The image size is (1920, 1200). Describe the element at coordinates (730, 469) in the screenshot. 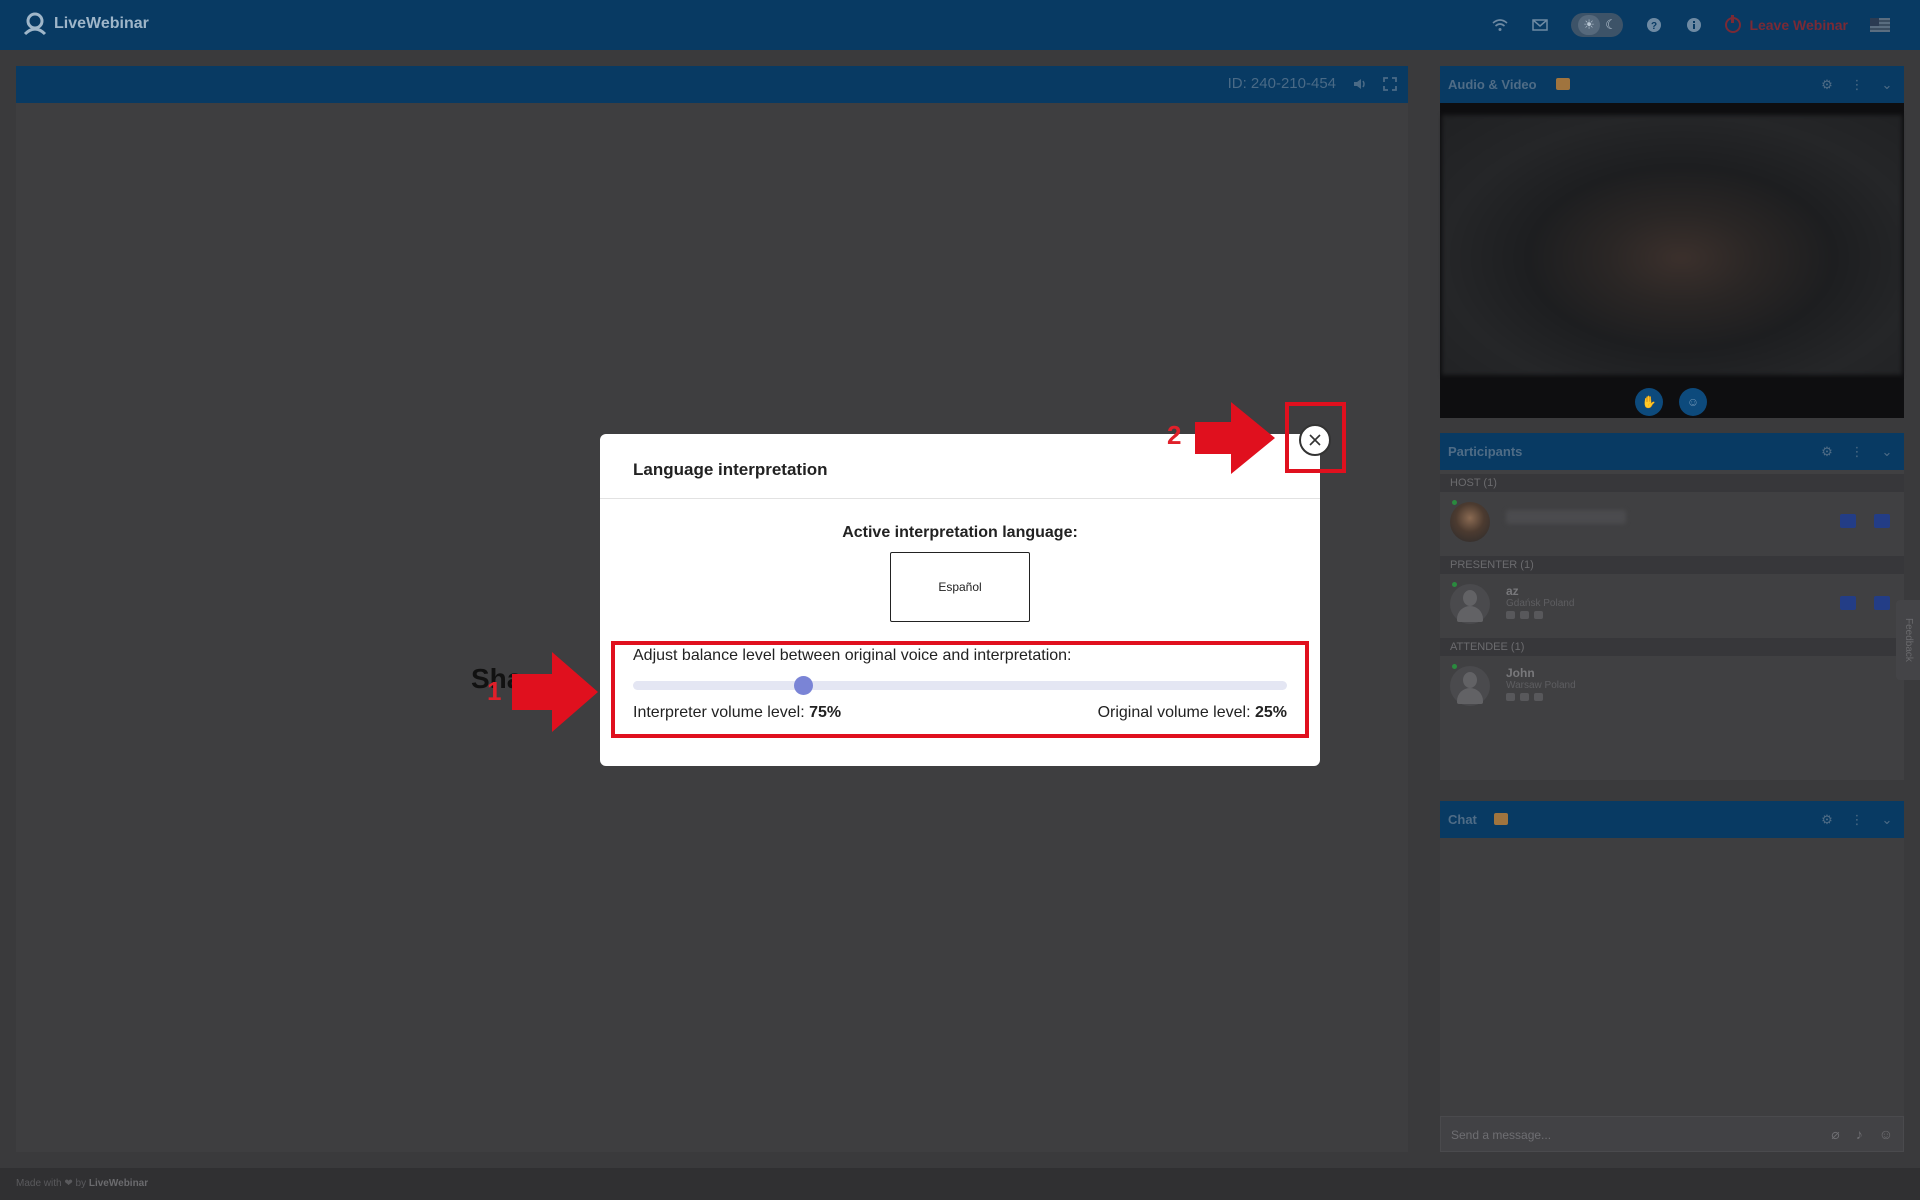

I see `dialog-title: Language interpretation` at that location.